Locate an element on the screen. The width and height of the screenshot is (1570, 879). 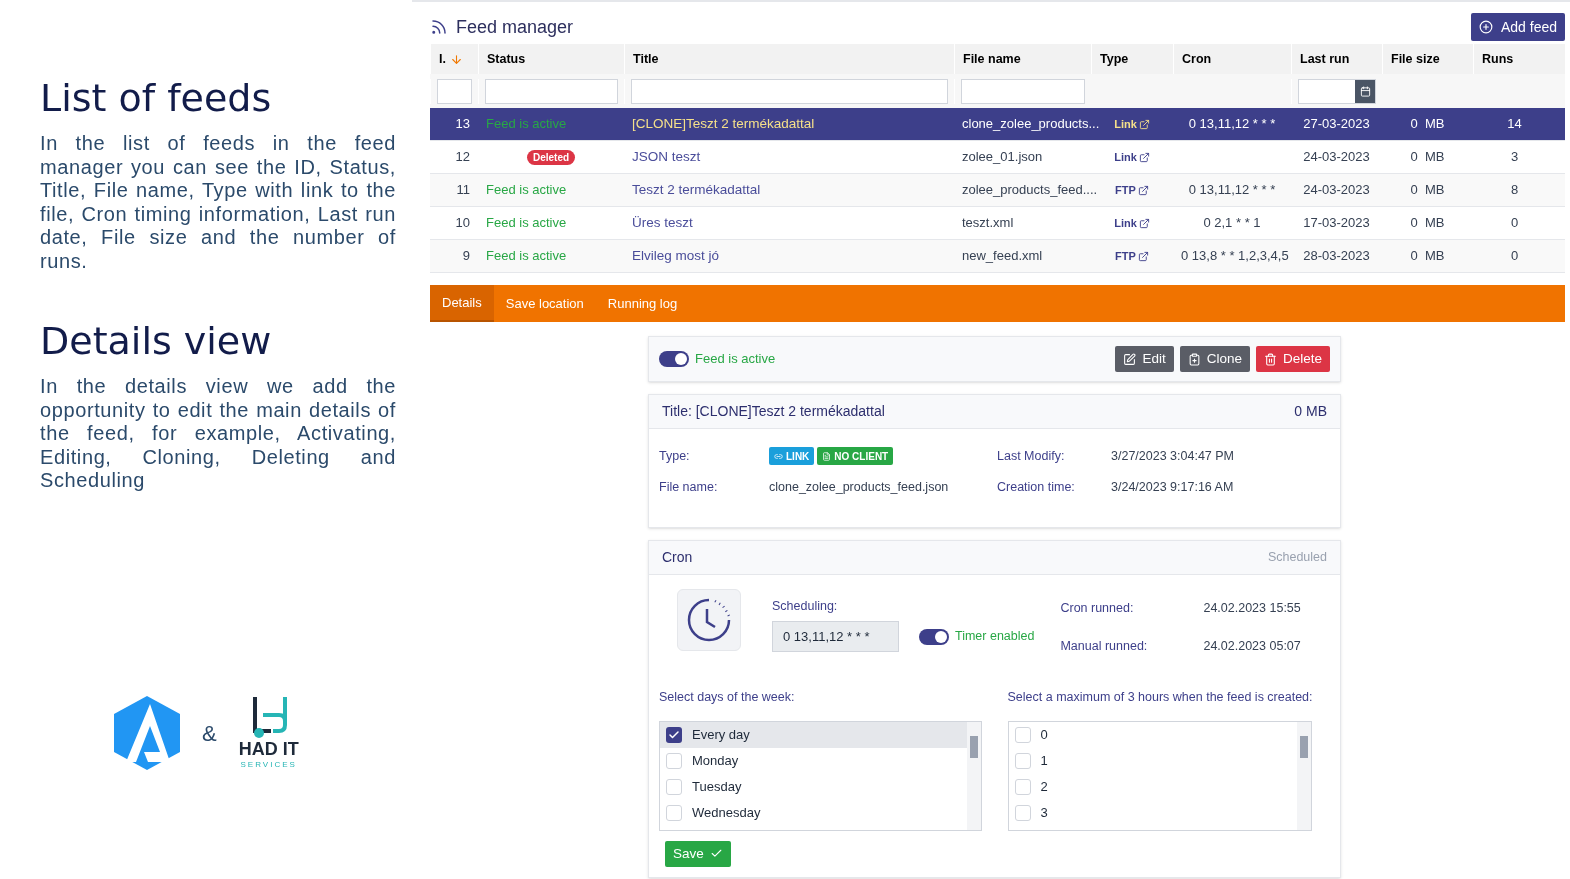
column-header: Cron is located at coordinates (1197, 59).